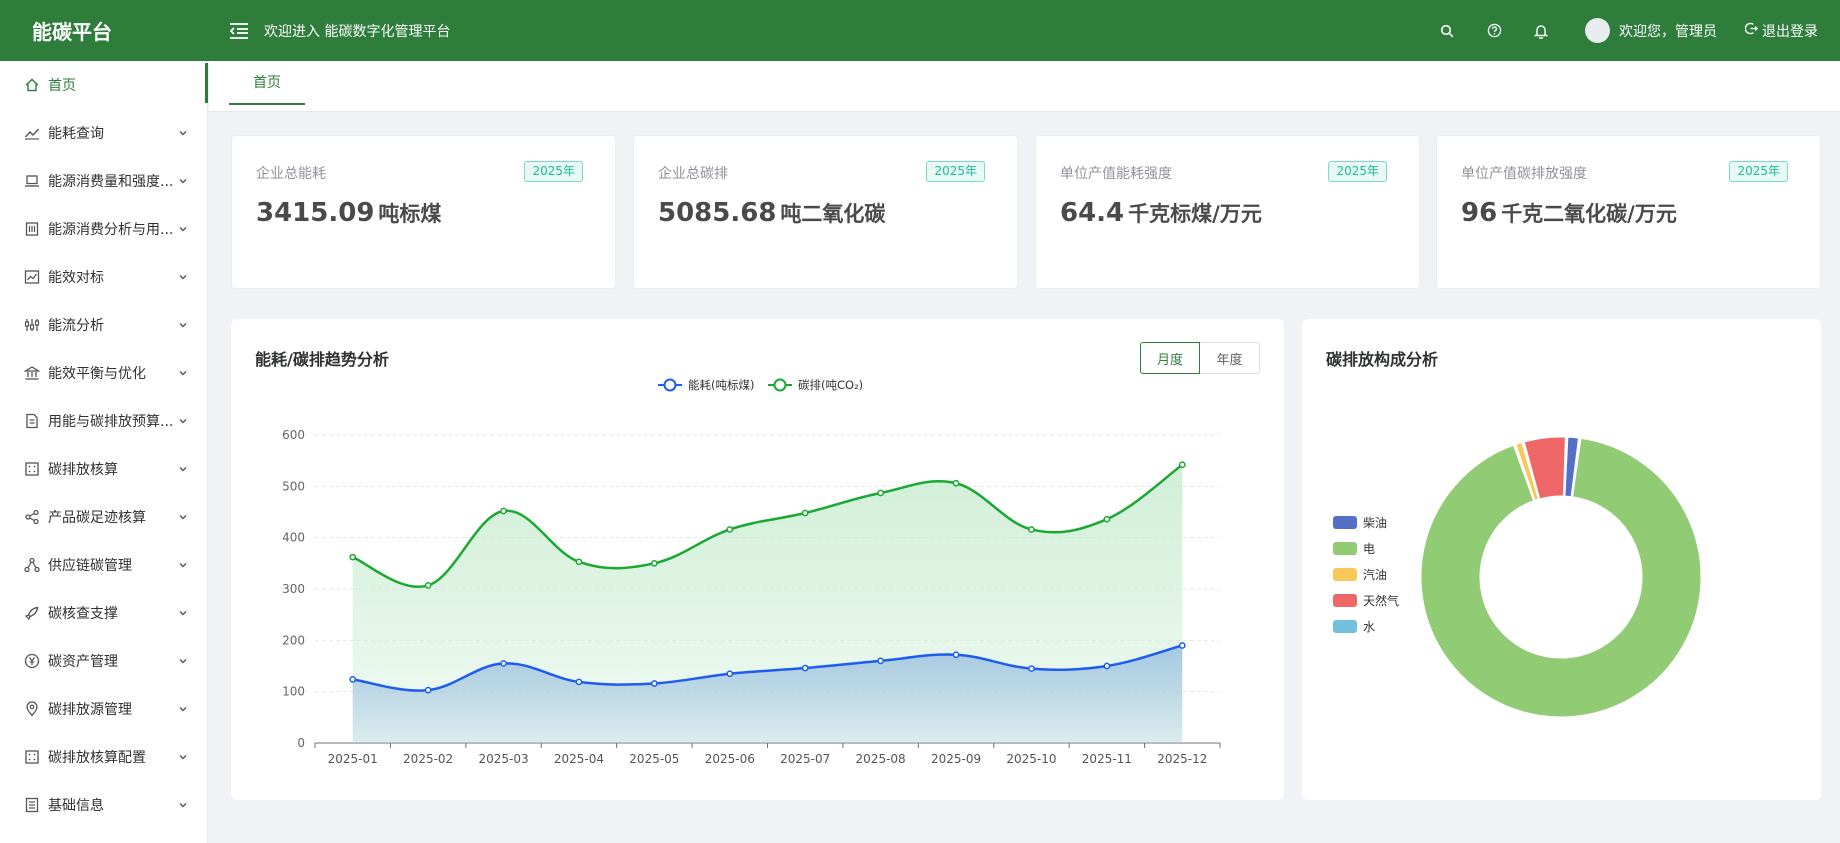 The image size is (1840, 843). What do you see at coordinates (103, 661) in the screenshot?
I see `sidebar-item-12: 碳资产管理` at bounding box center [103, 661].